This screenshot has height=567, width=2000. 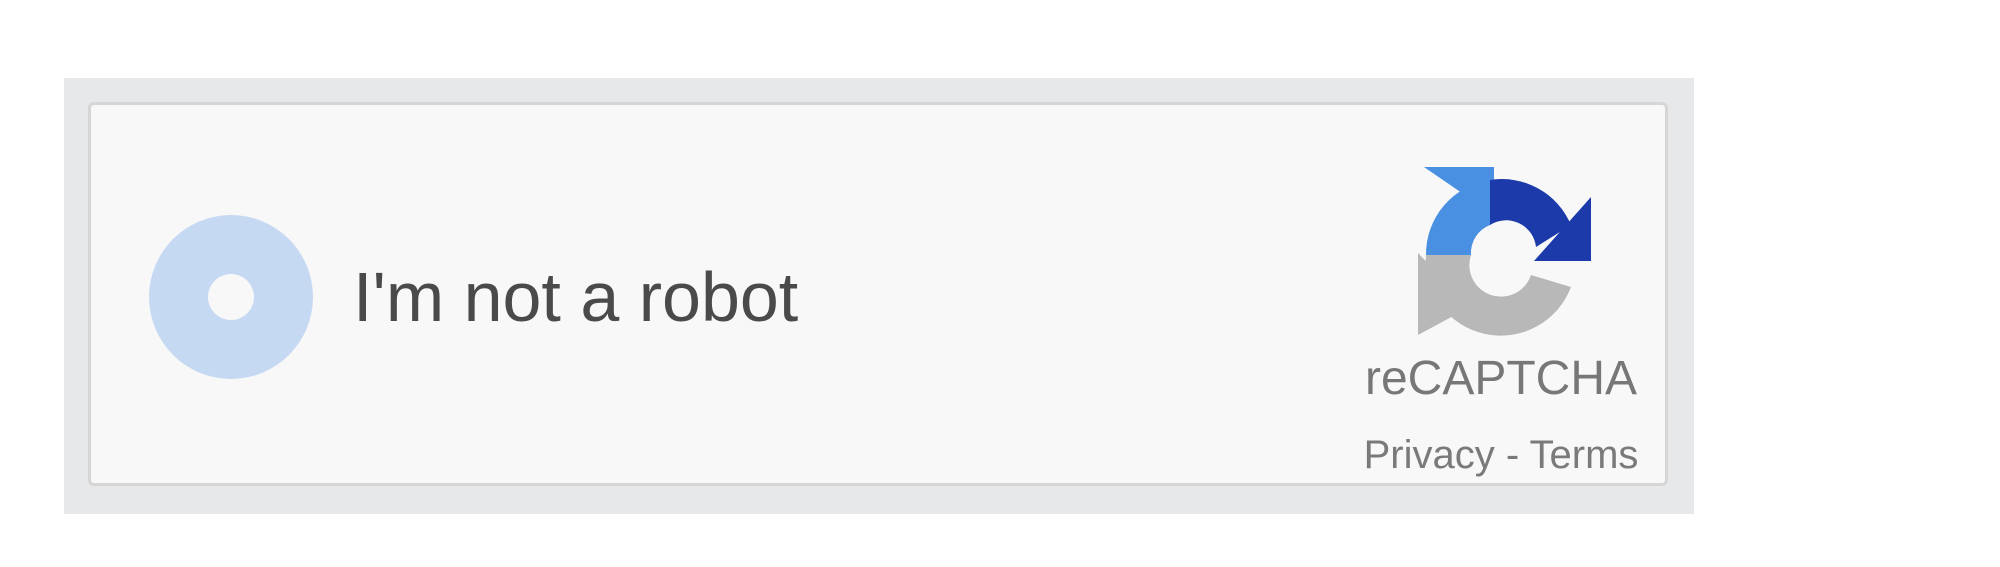 I want to click on privacy-link: Privacy, so click(x=1429, y=455).